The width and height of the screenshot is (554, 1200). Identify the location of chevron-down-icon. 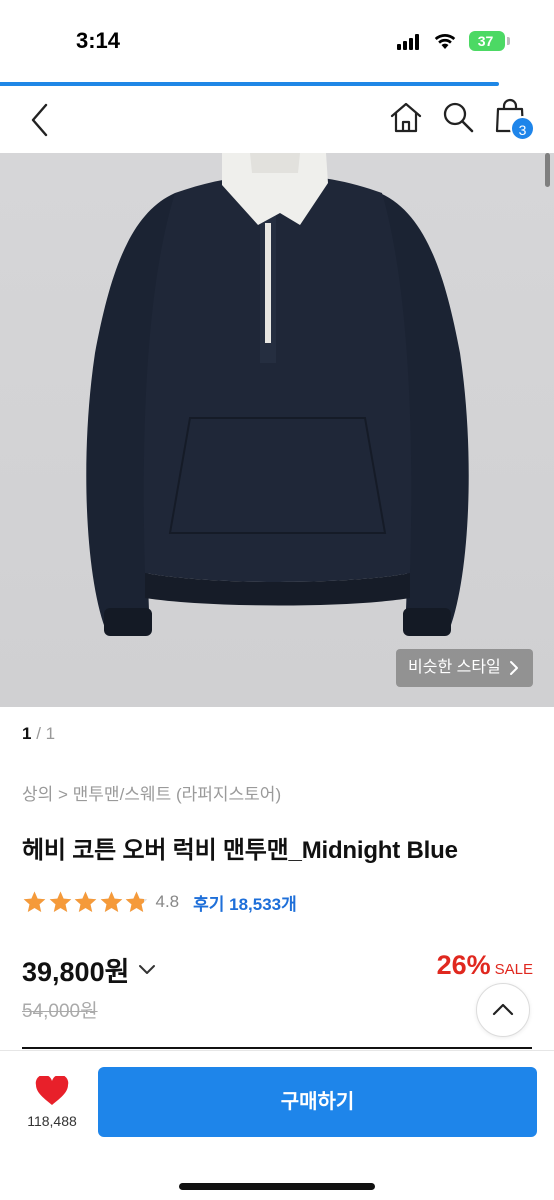
(147, 969).